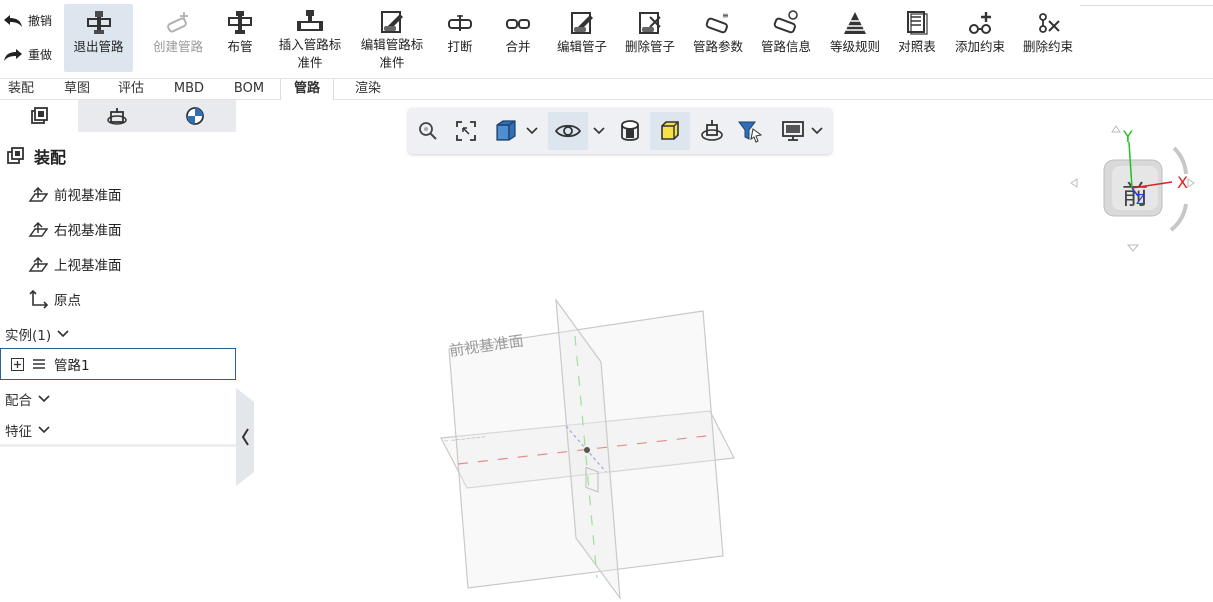 Image resolution: width=1213 pixels, height=602 pixels. I want to click on break-label: 打断, so click(460, 46).